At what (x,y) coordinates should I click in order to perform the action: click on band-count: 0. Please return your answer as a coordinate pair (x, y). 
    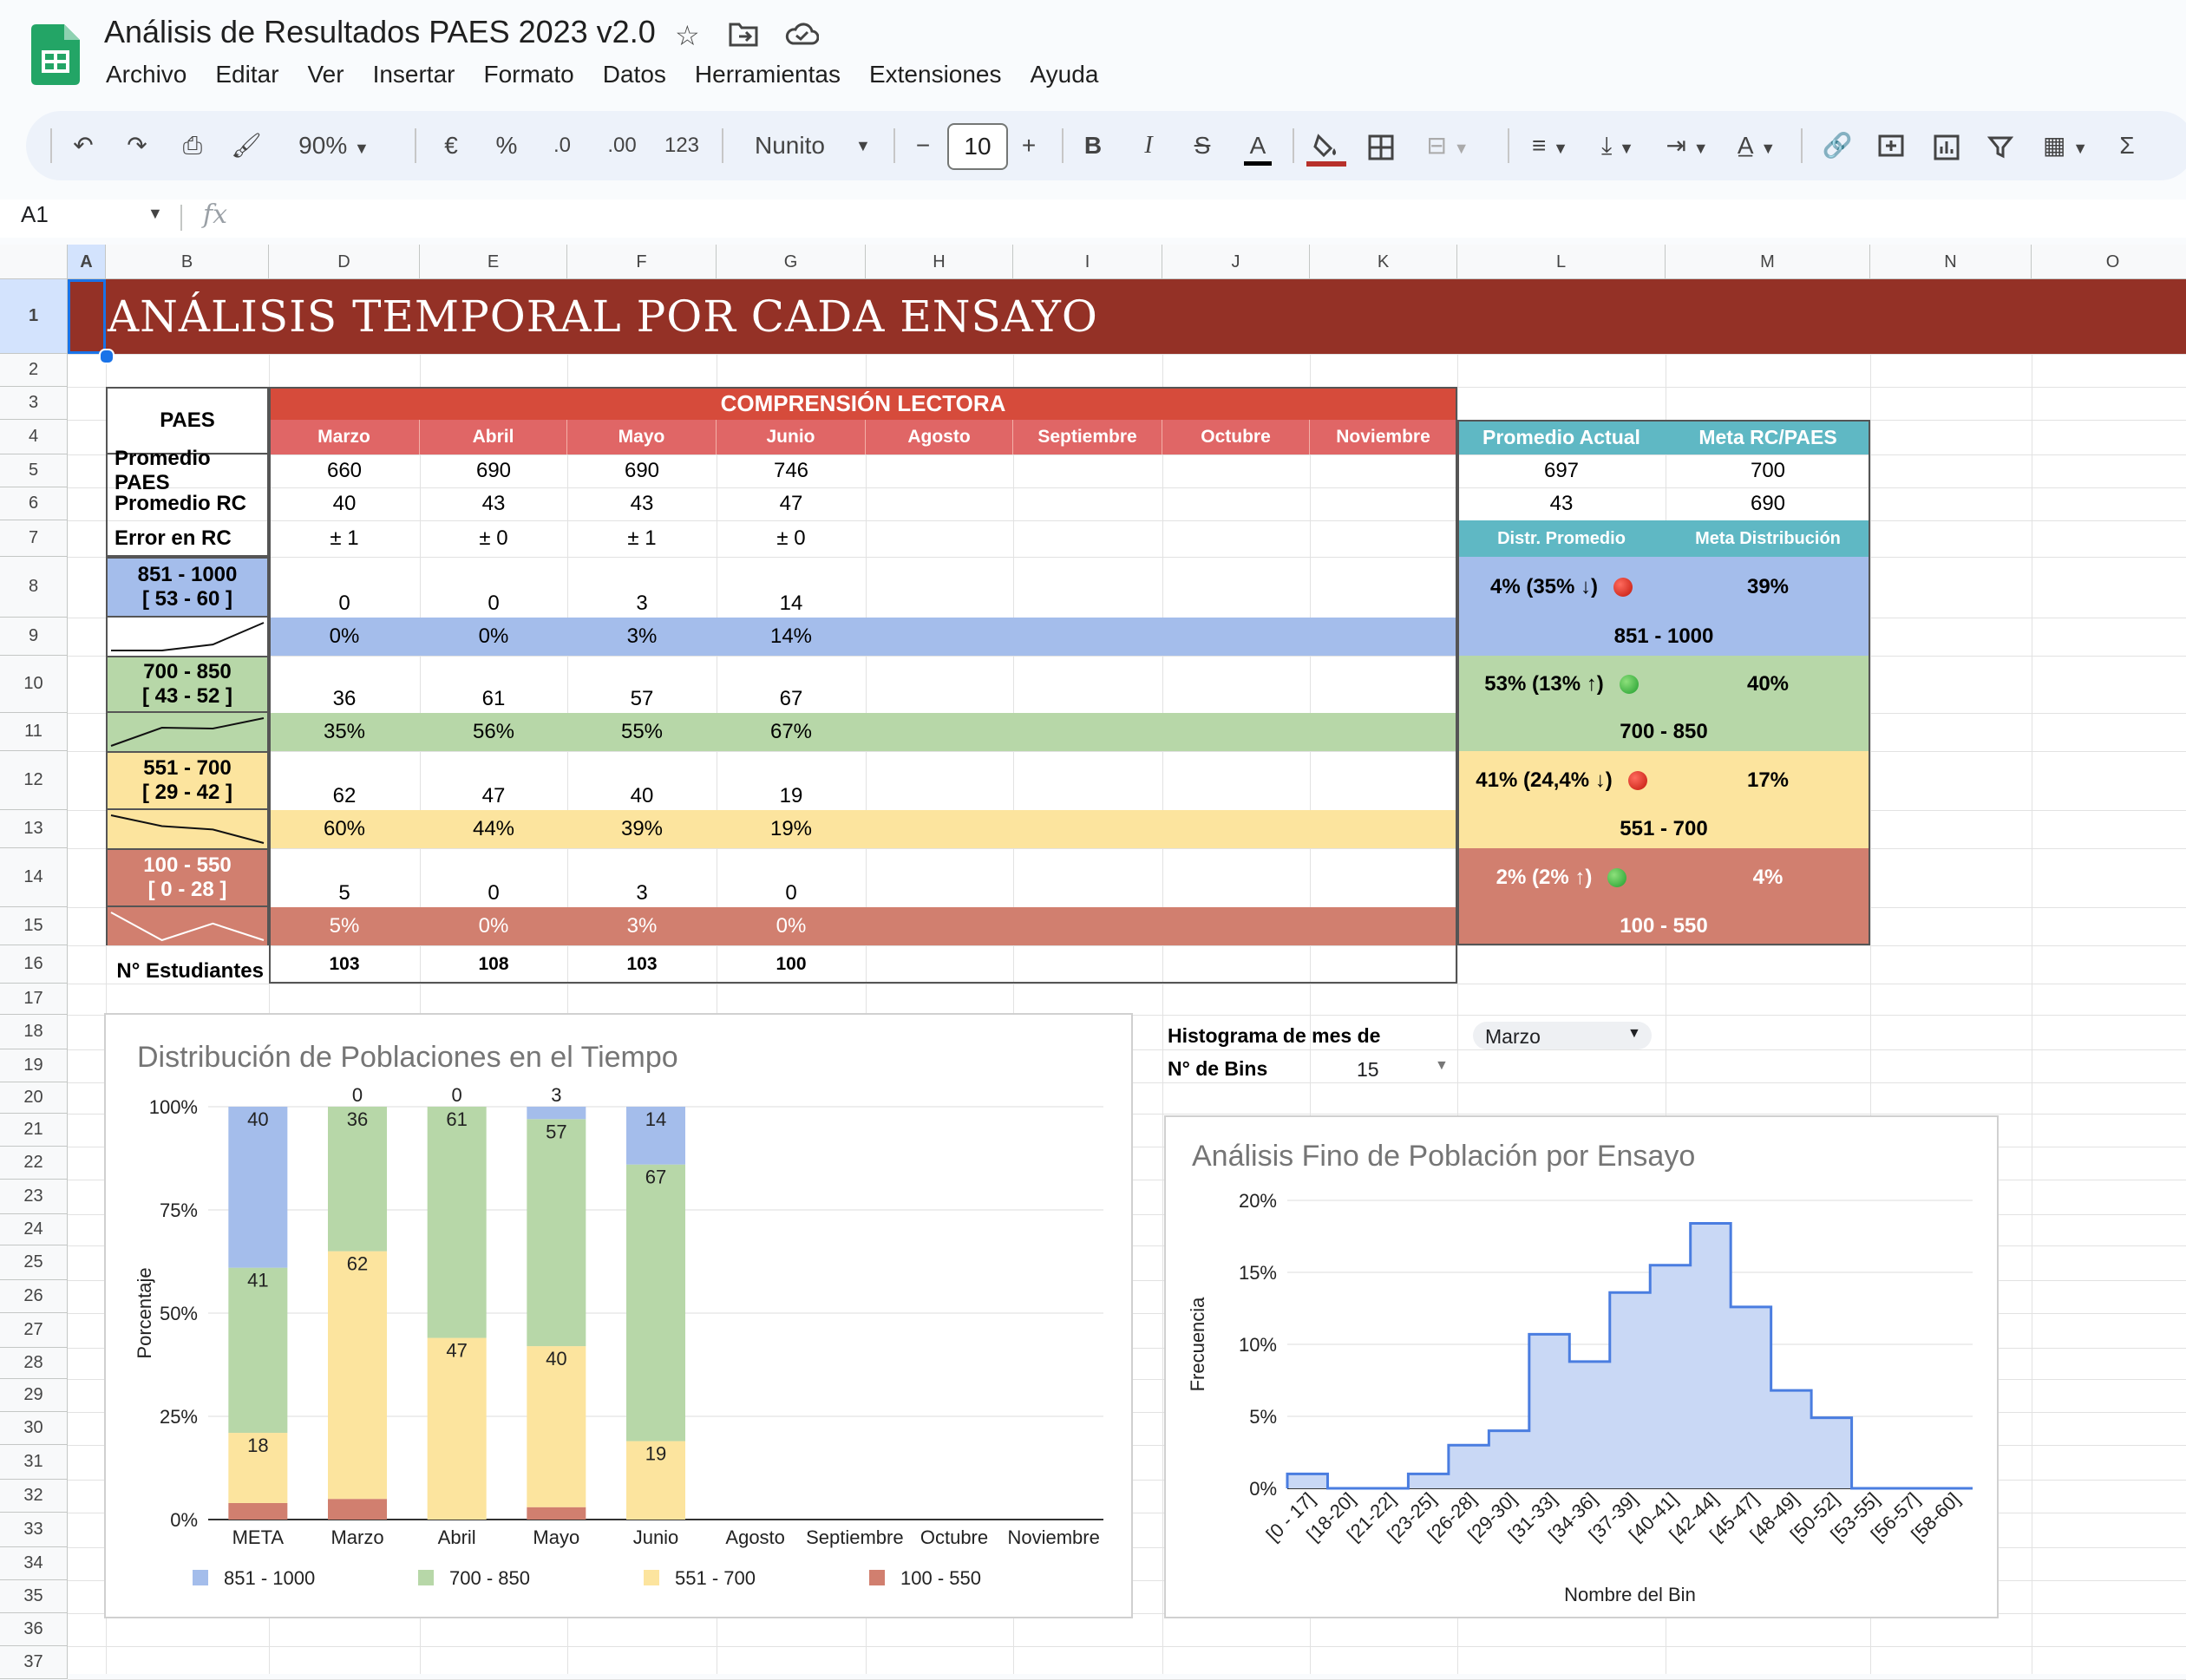
    Looking at the image, I should click on (791, 877).